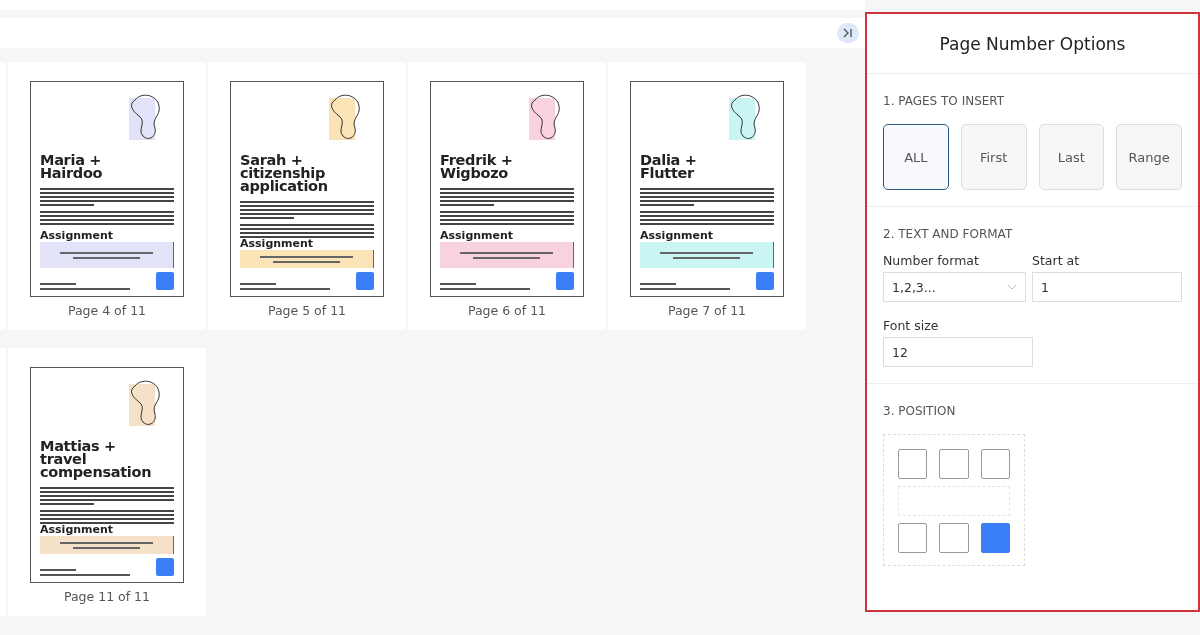  Describe the element at coordinates (1071, 157) in the screenshot. I see `pages-option-button: Last` at that location.